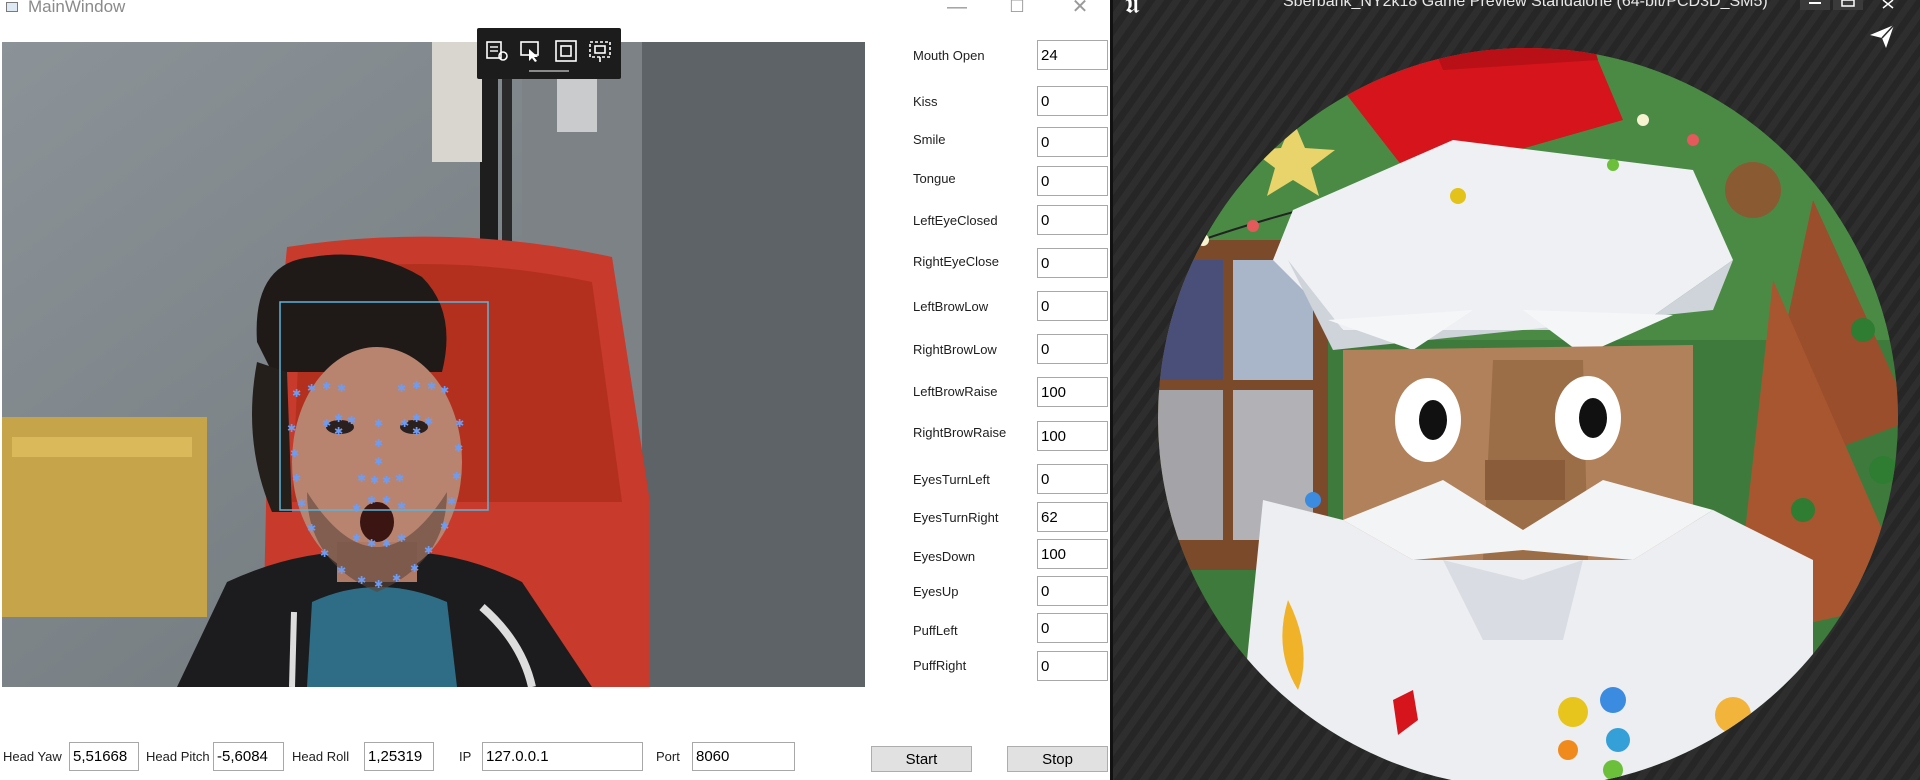 Image resolution: width=1920 pixels, height=780 pixels. I want to click on mouth-open-label: Mouth Open, so click(949, 55).